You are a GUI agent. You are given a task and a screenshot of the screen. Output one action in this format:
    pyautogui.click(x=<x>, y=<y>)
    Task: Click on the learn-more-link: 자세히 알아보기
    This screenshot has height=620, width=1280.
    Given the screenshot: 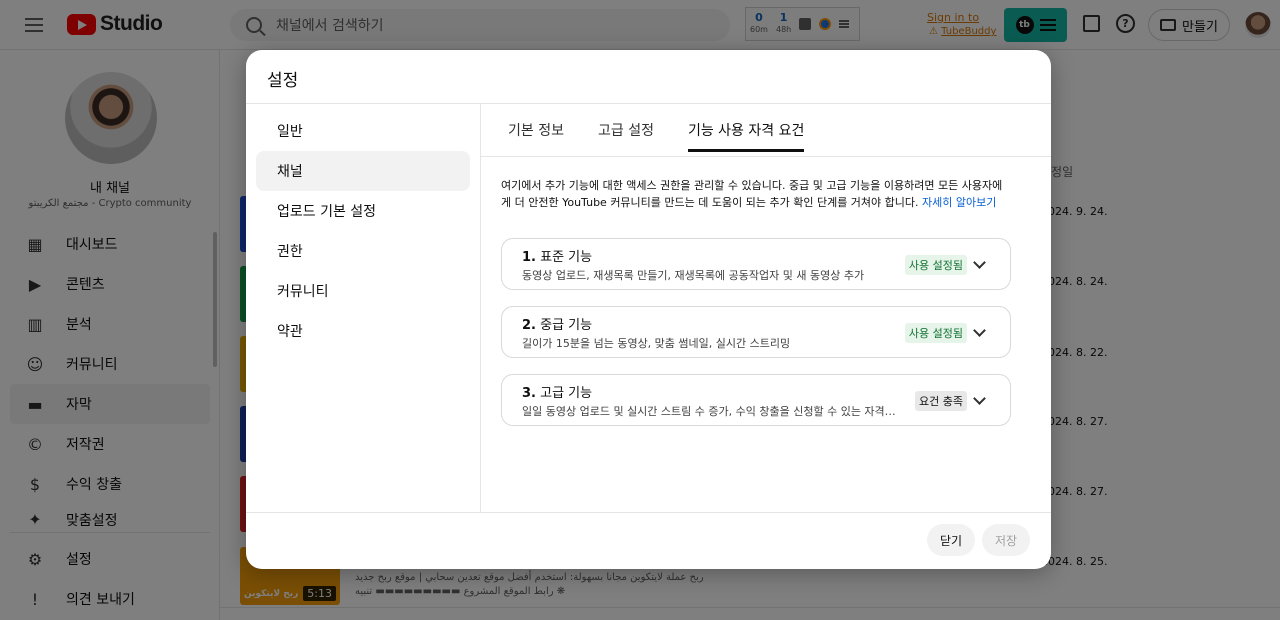 What is the action you would take?
    pyautogui.click(x=959, y=202)
    